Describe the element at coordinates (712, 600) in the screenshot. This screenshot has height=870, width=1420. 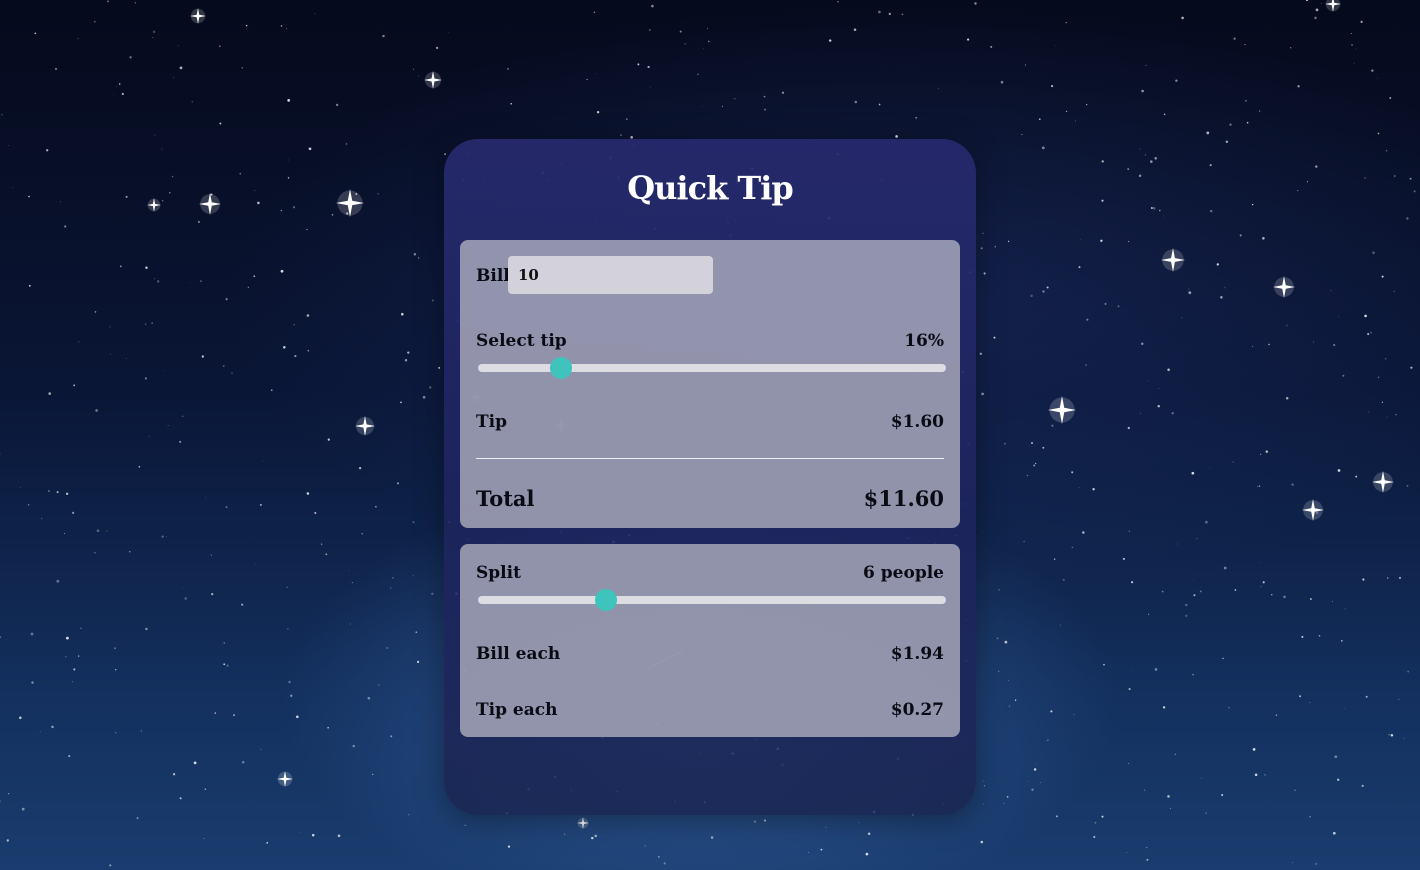
I see `split-slider` at that location.